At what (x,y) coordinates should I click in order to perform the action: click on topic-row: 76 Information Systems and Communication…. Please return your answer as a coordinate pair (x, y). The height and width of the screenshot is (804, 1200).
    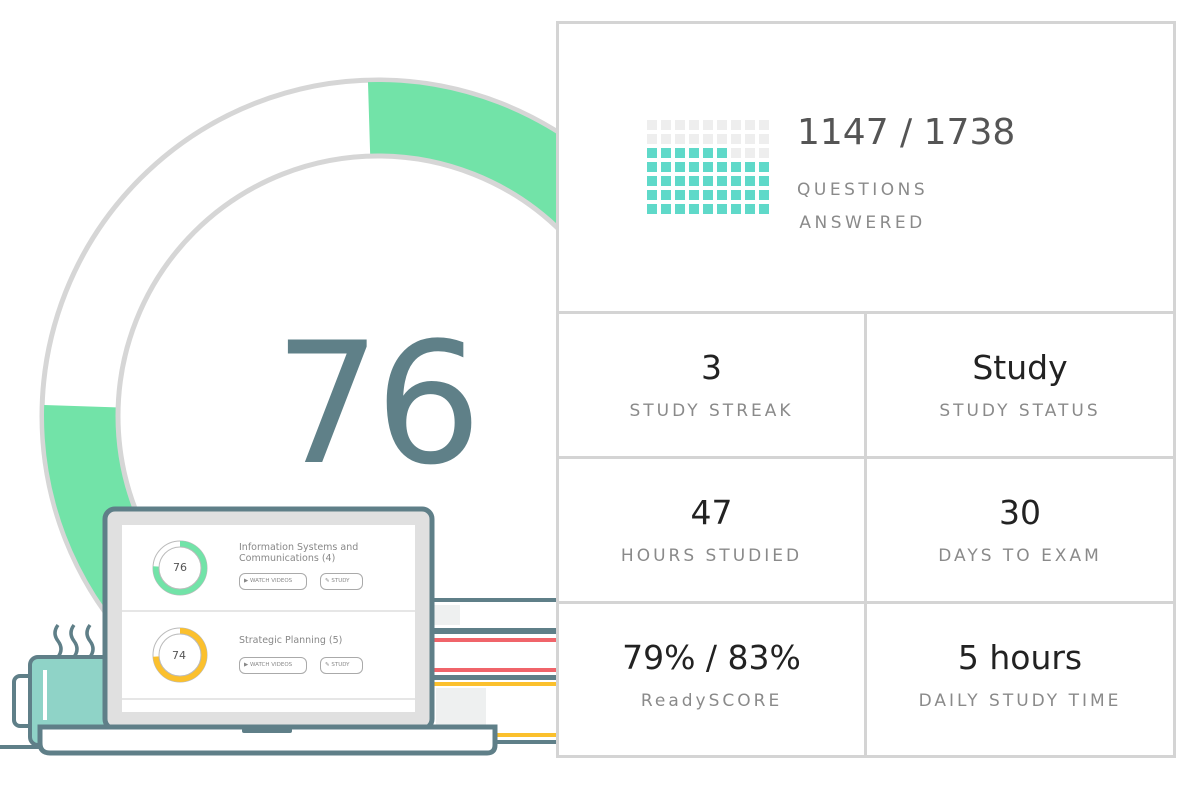
    Looking at the image, I should click on (268, 568).